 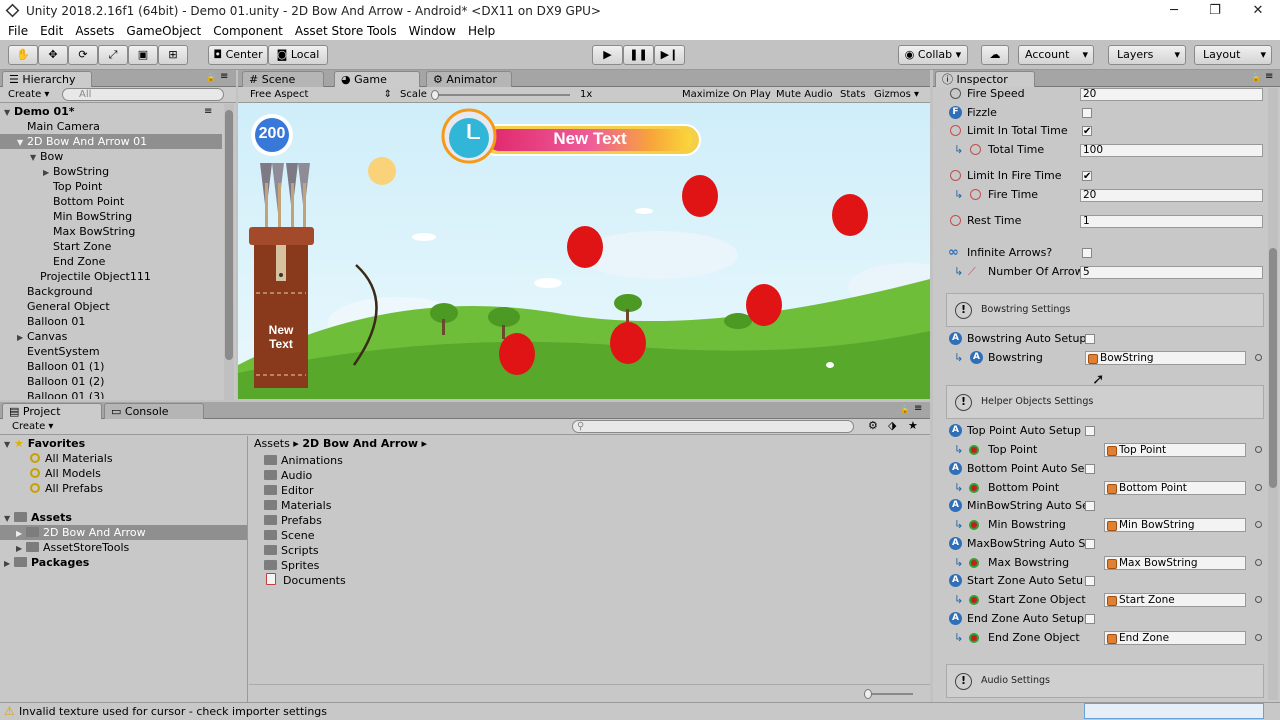 What do you see at coordinates (1175, 525) in the screenshot?
I see `min-bowstring-object-field: Min BowString` at bounding box center [1175, 525].